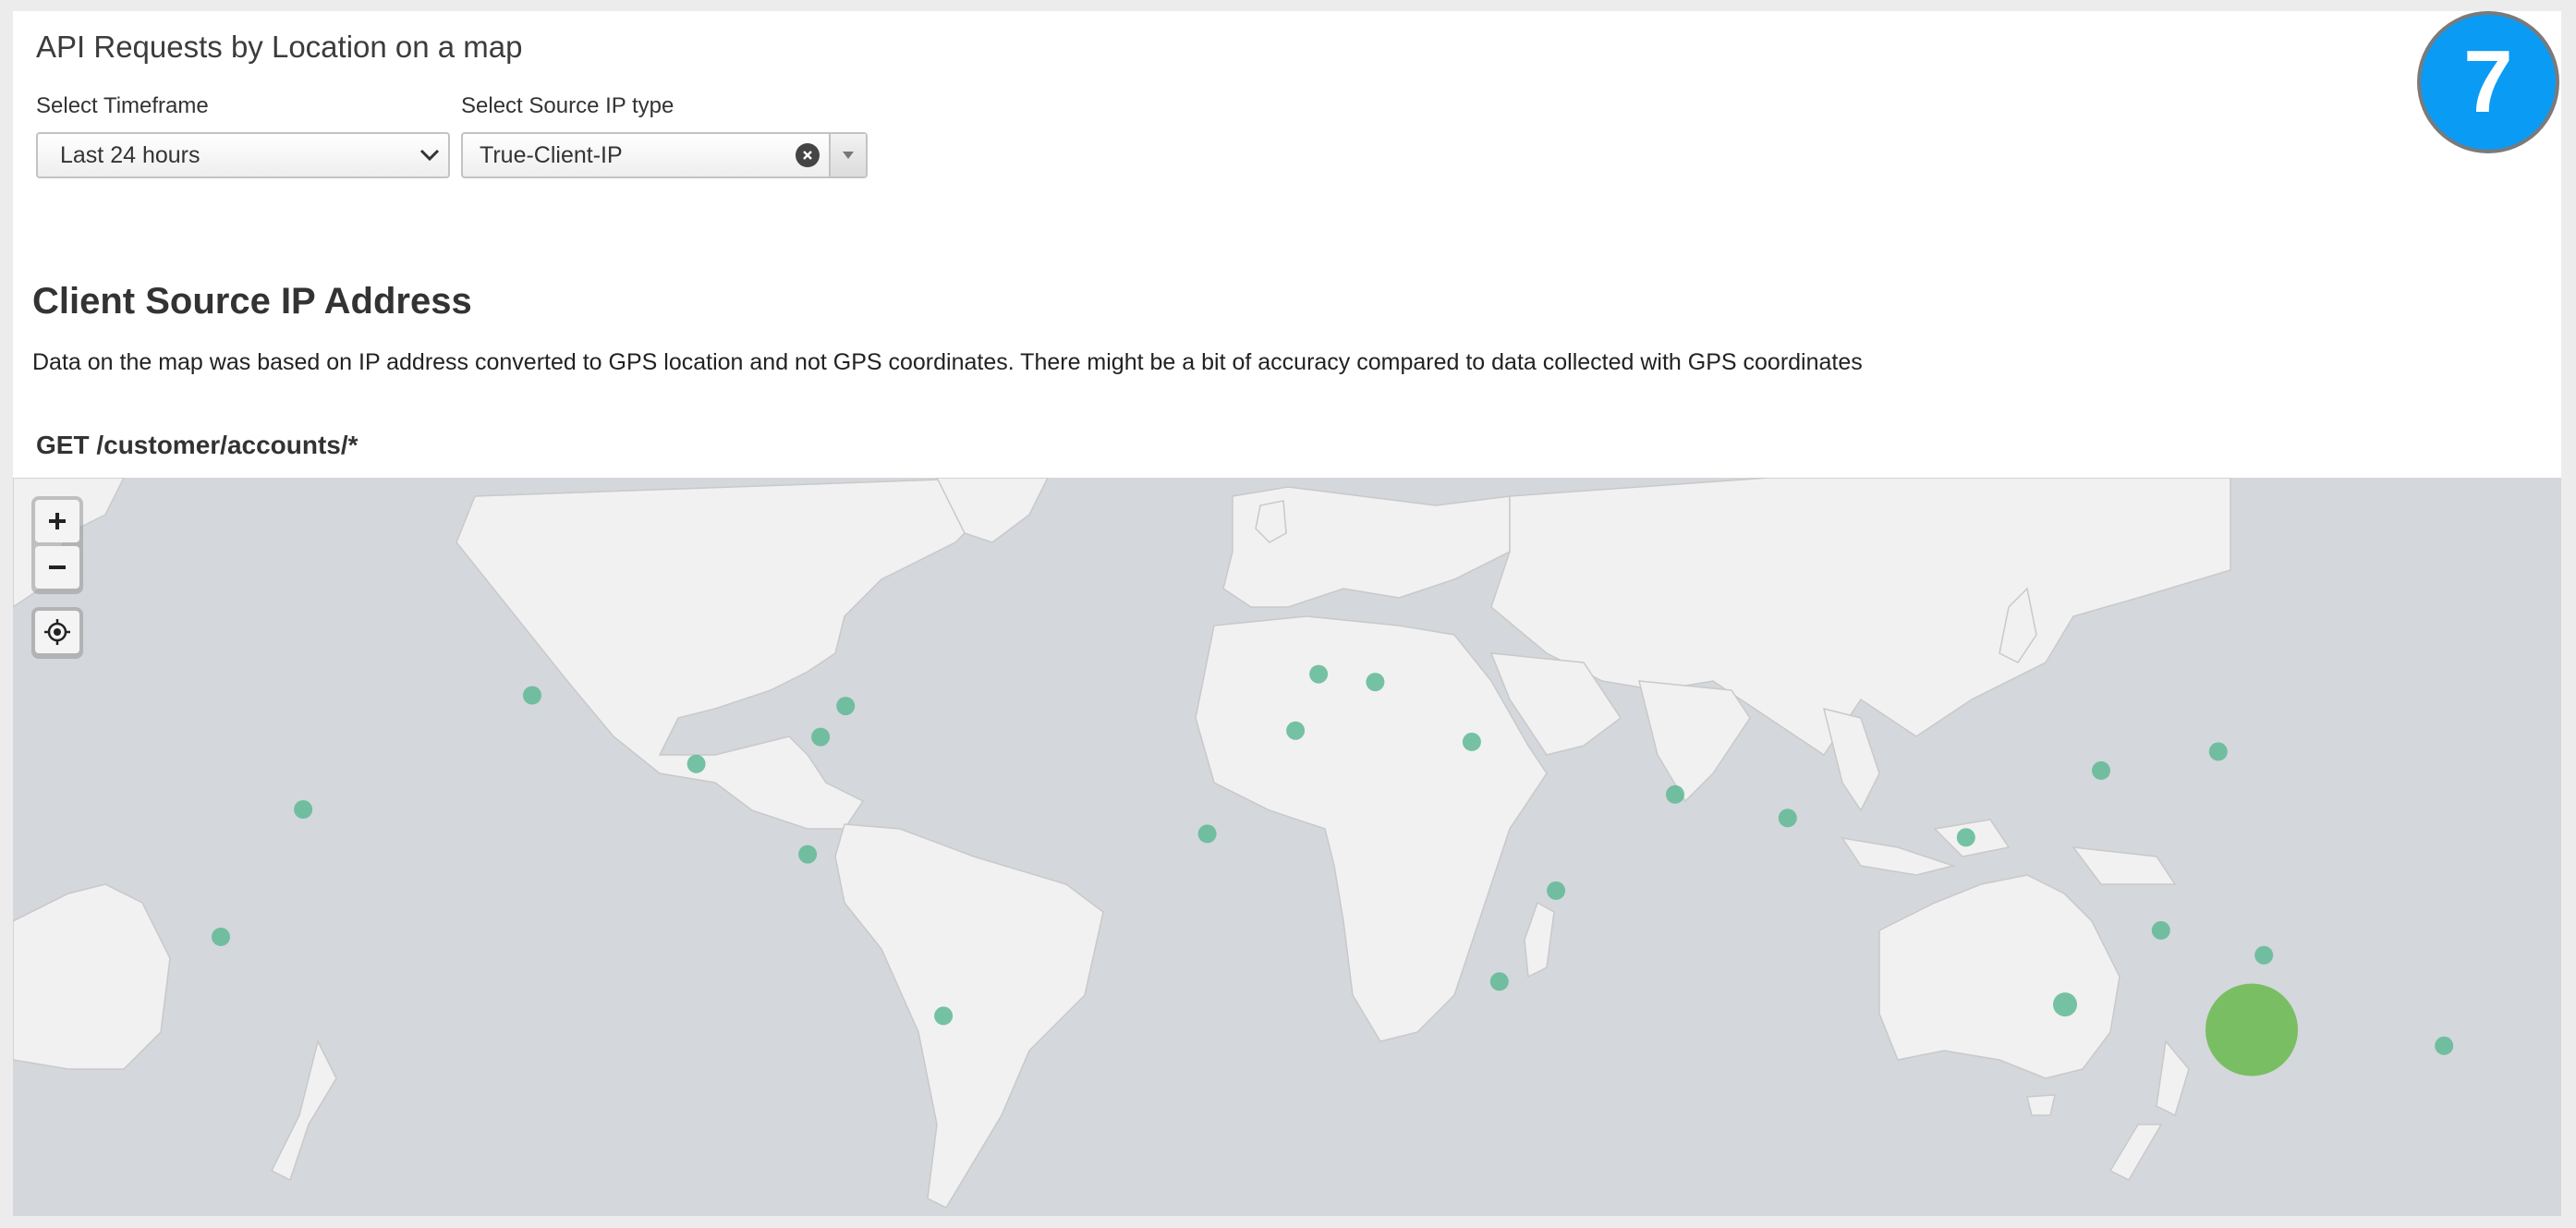 This screenshot has height=1228, width=2576. I want to click on step-number-badge: 7, so click(2488, 82).